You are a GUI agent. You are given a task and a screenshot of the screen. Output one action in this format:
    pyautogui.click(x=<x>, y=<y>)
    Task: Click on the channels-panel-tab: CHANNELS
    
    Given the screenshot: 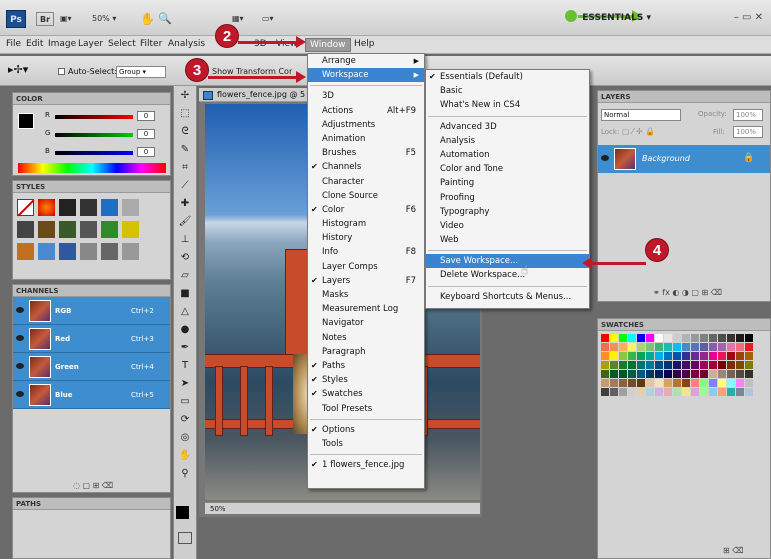 What is the action you would take?
    pyautogui.click(x=91, y=291)
    